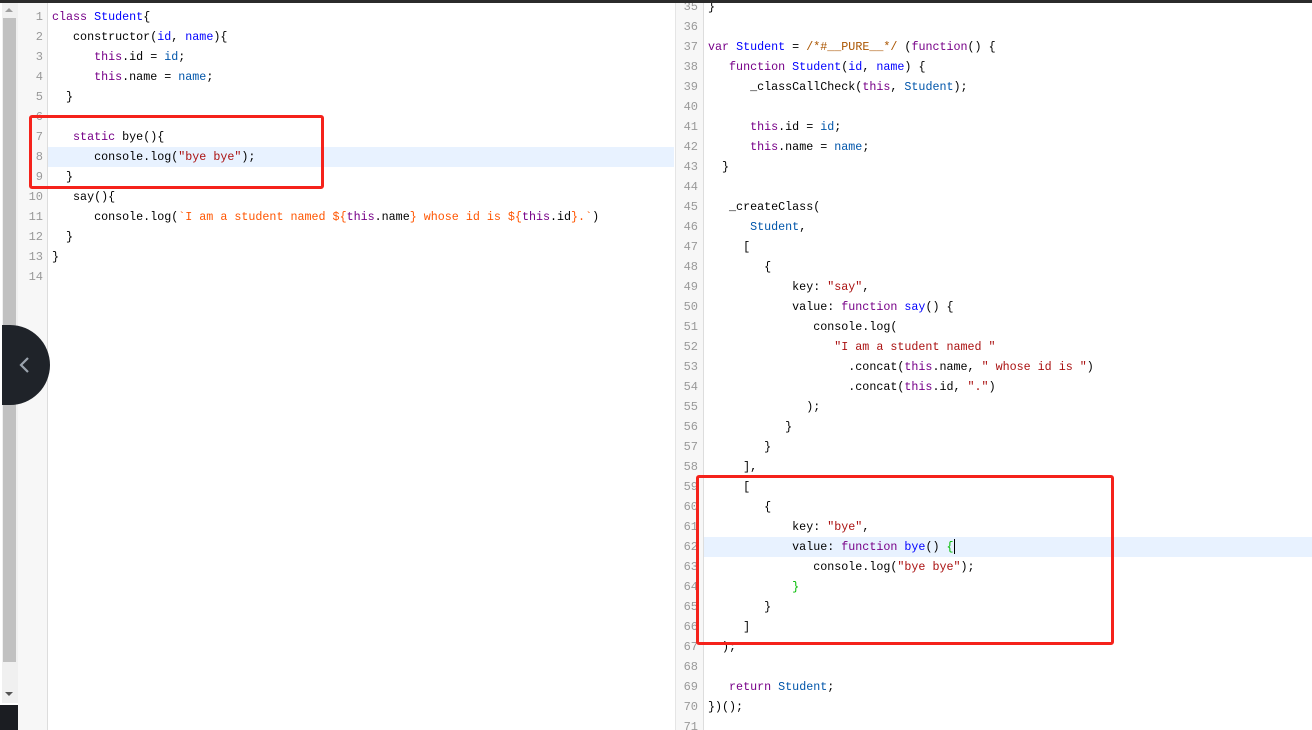 Image resolution: width=1312 pixels, height=730 pixels. Describe the element at coordinates (561, 217) in the screenshot. I see `code-token: .id` at that location.